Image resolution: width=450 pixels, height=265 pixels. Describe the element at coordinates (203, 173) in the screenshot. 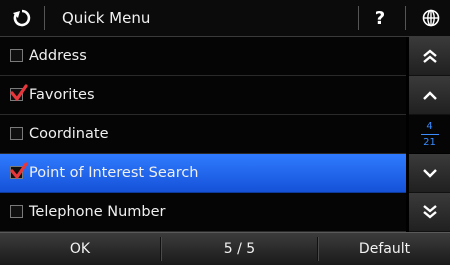

I see `list-item-selected: Point of Interest Search` at that location.